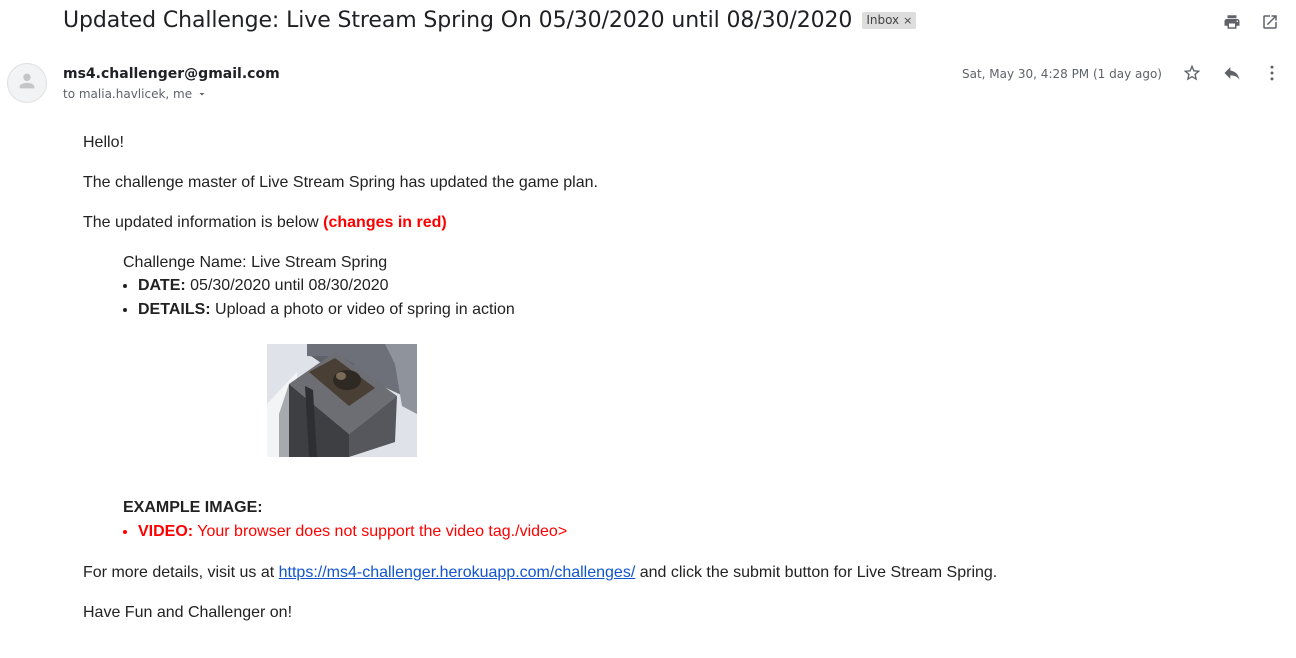  I want to click on print-icon, so click(1232, 22).